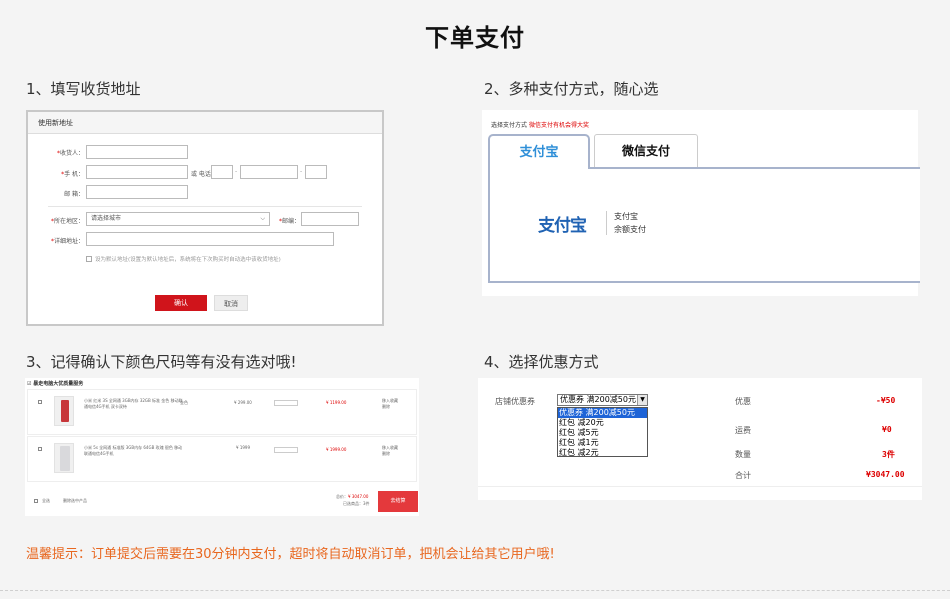 This screenshot has width=950, height=599. What do you see at coordinates (743, 454) in the screenshot?
I see `quantity-label: 数量` at bounding box center [743, 454].